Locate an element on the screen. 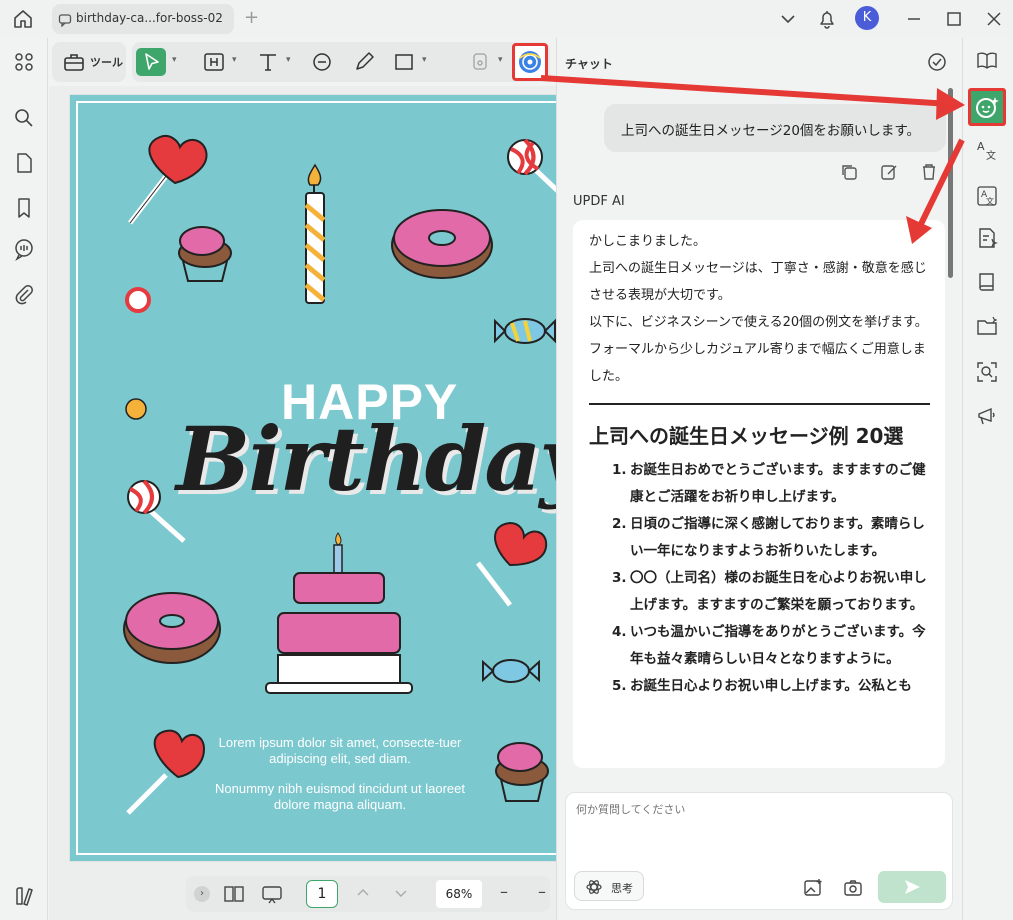  card-headline-birthday: Birthday is located at coordinates (383, 459).